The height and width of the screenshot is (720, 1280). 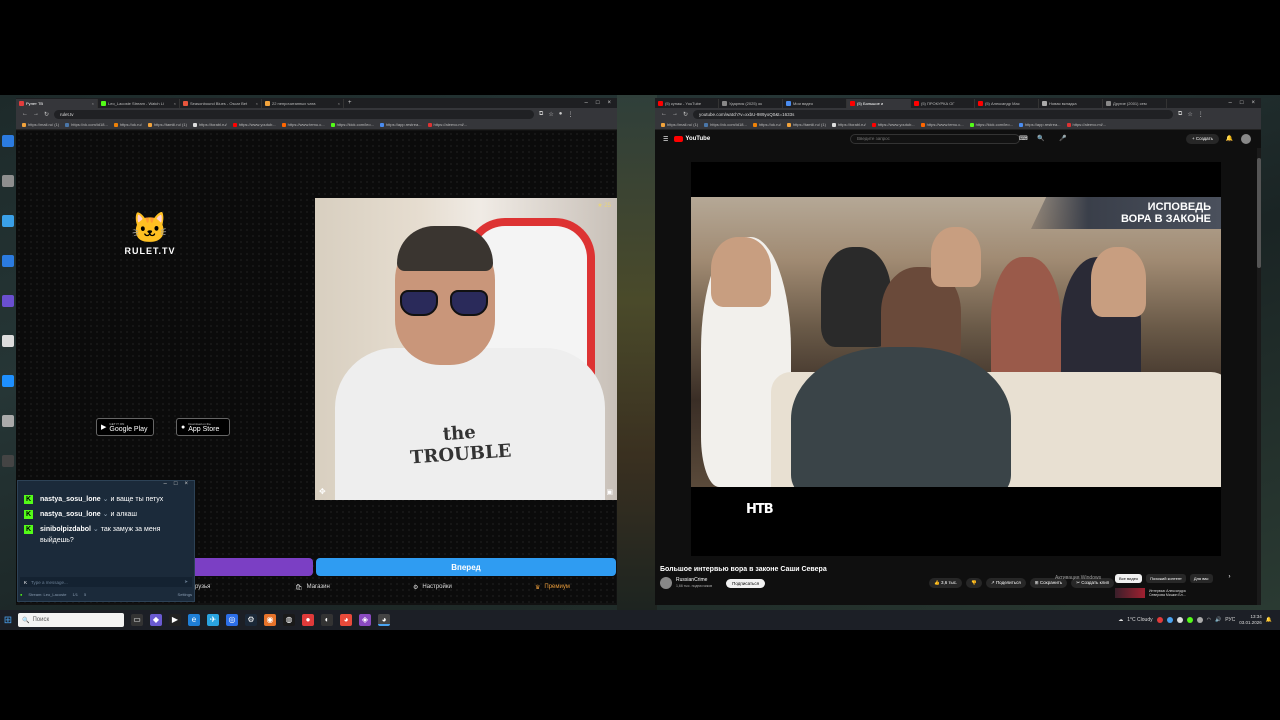 I want to click on youtube-logo: YouTube, so click(x=692, y=139).